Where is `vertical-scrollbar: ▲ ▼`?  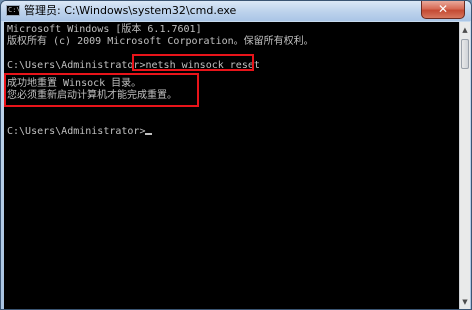 vertical-scrollbar: ▲ ▼ is located at coordinates (464, 165).